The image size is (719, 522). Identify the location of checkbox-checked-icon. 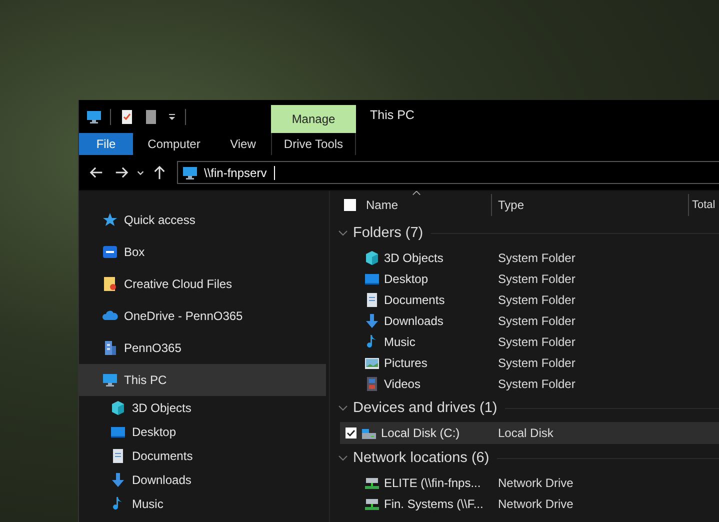
(351, 433).